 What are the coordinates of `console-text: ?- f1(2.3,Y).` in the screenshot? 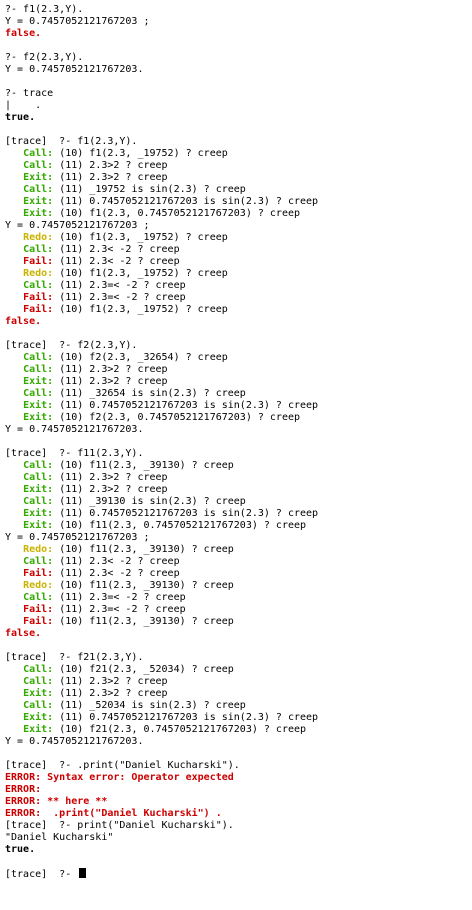 It's located at (44, 9).